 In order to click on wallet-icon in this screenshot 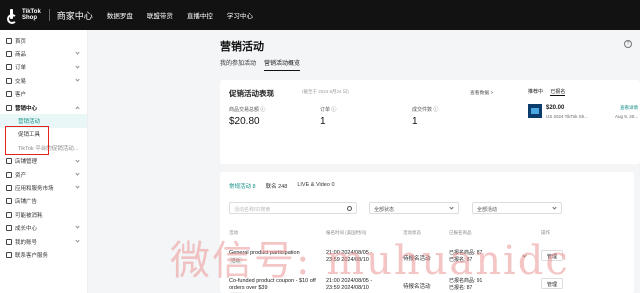, I will do `click(9, 174)`.